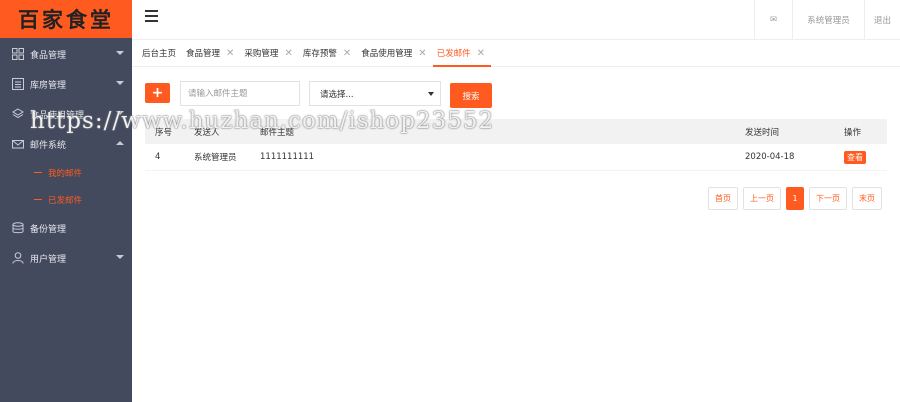  I want to click on tab-purchase: 采购管理 ✕, so click(269, 53).